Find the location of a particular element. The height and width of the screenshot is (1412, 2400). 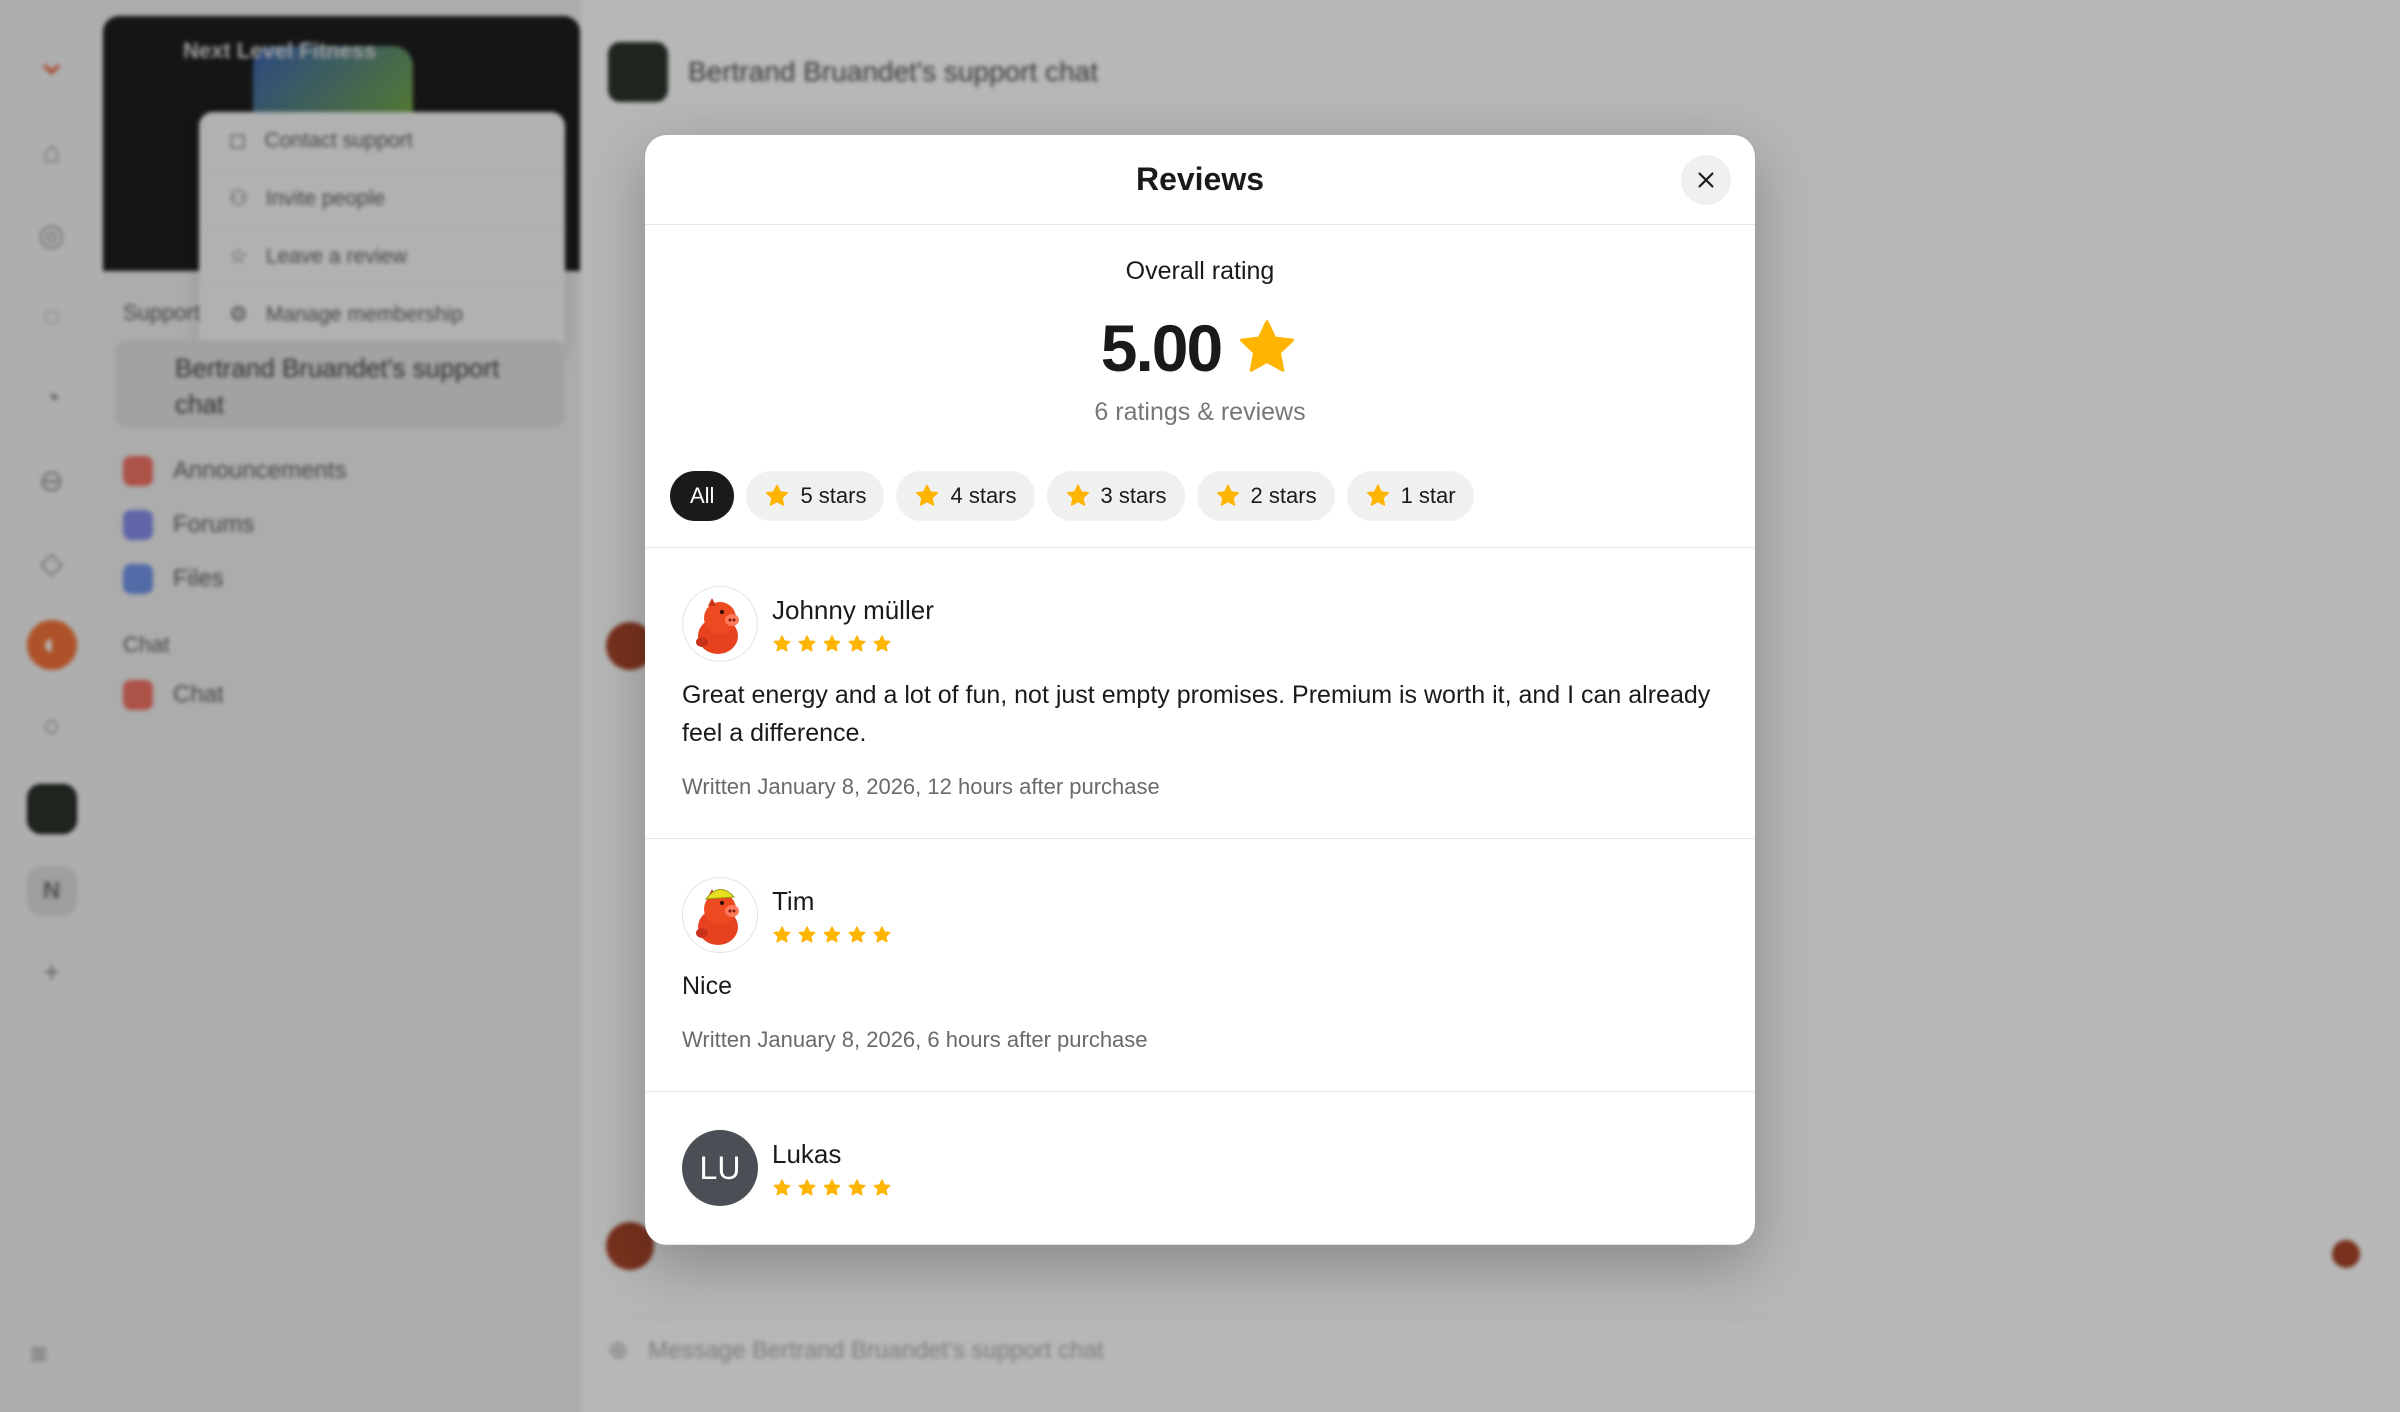

user-avatar: LU is located at coordinates (720, 1168).